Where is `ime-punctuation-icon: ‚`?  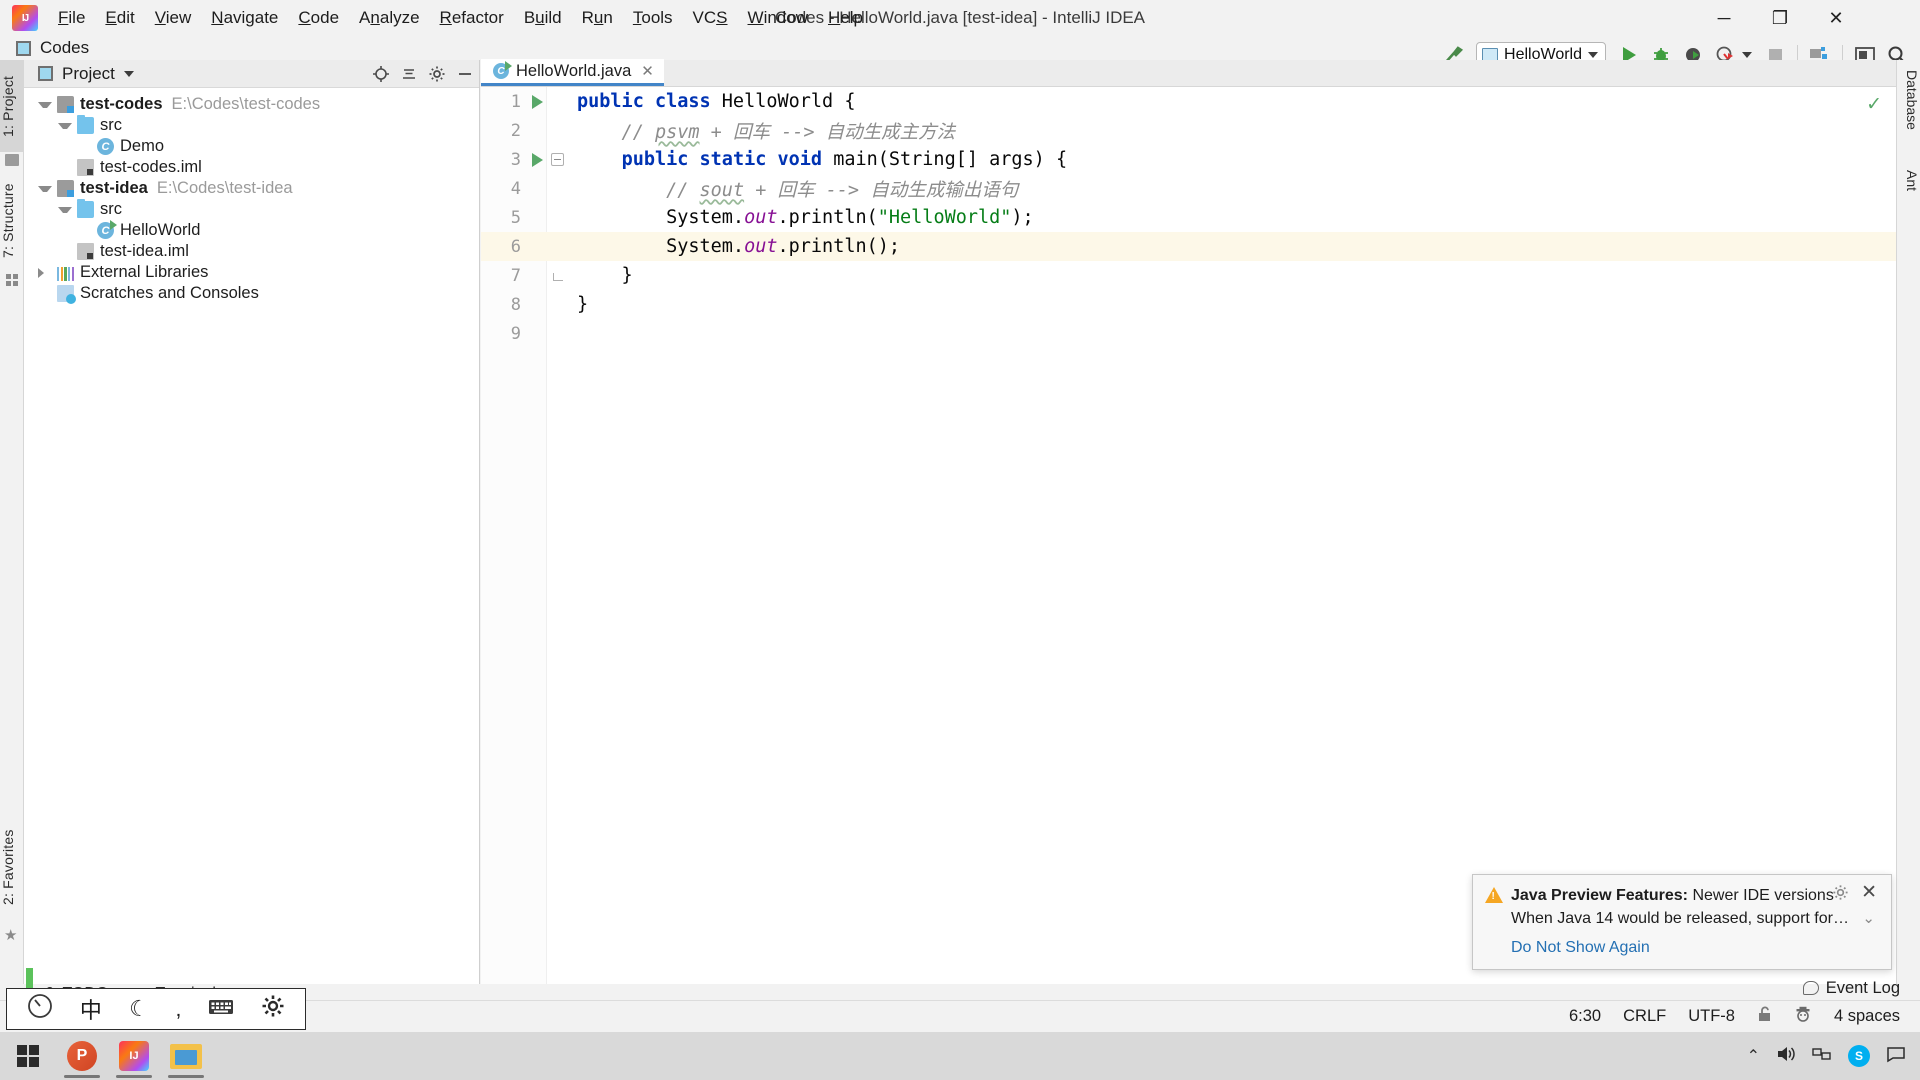 ime-punctuation-icon: ‚ is located at coordinates (178, 1009).